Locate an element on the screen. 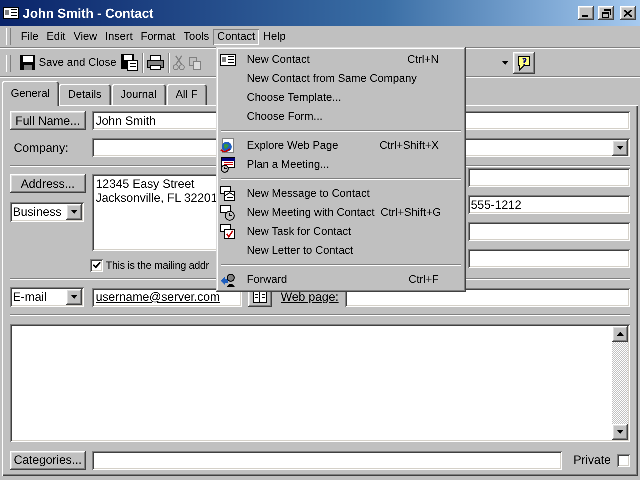 The height and width of the screenshot is (480, 640). private-label: Private is located at coordinates (592, 460).